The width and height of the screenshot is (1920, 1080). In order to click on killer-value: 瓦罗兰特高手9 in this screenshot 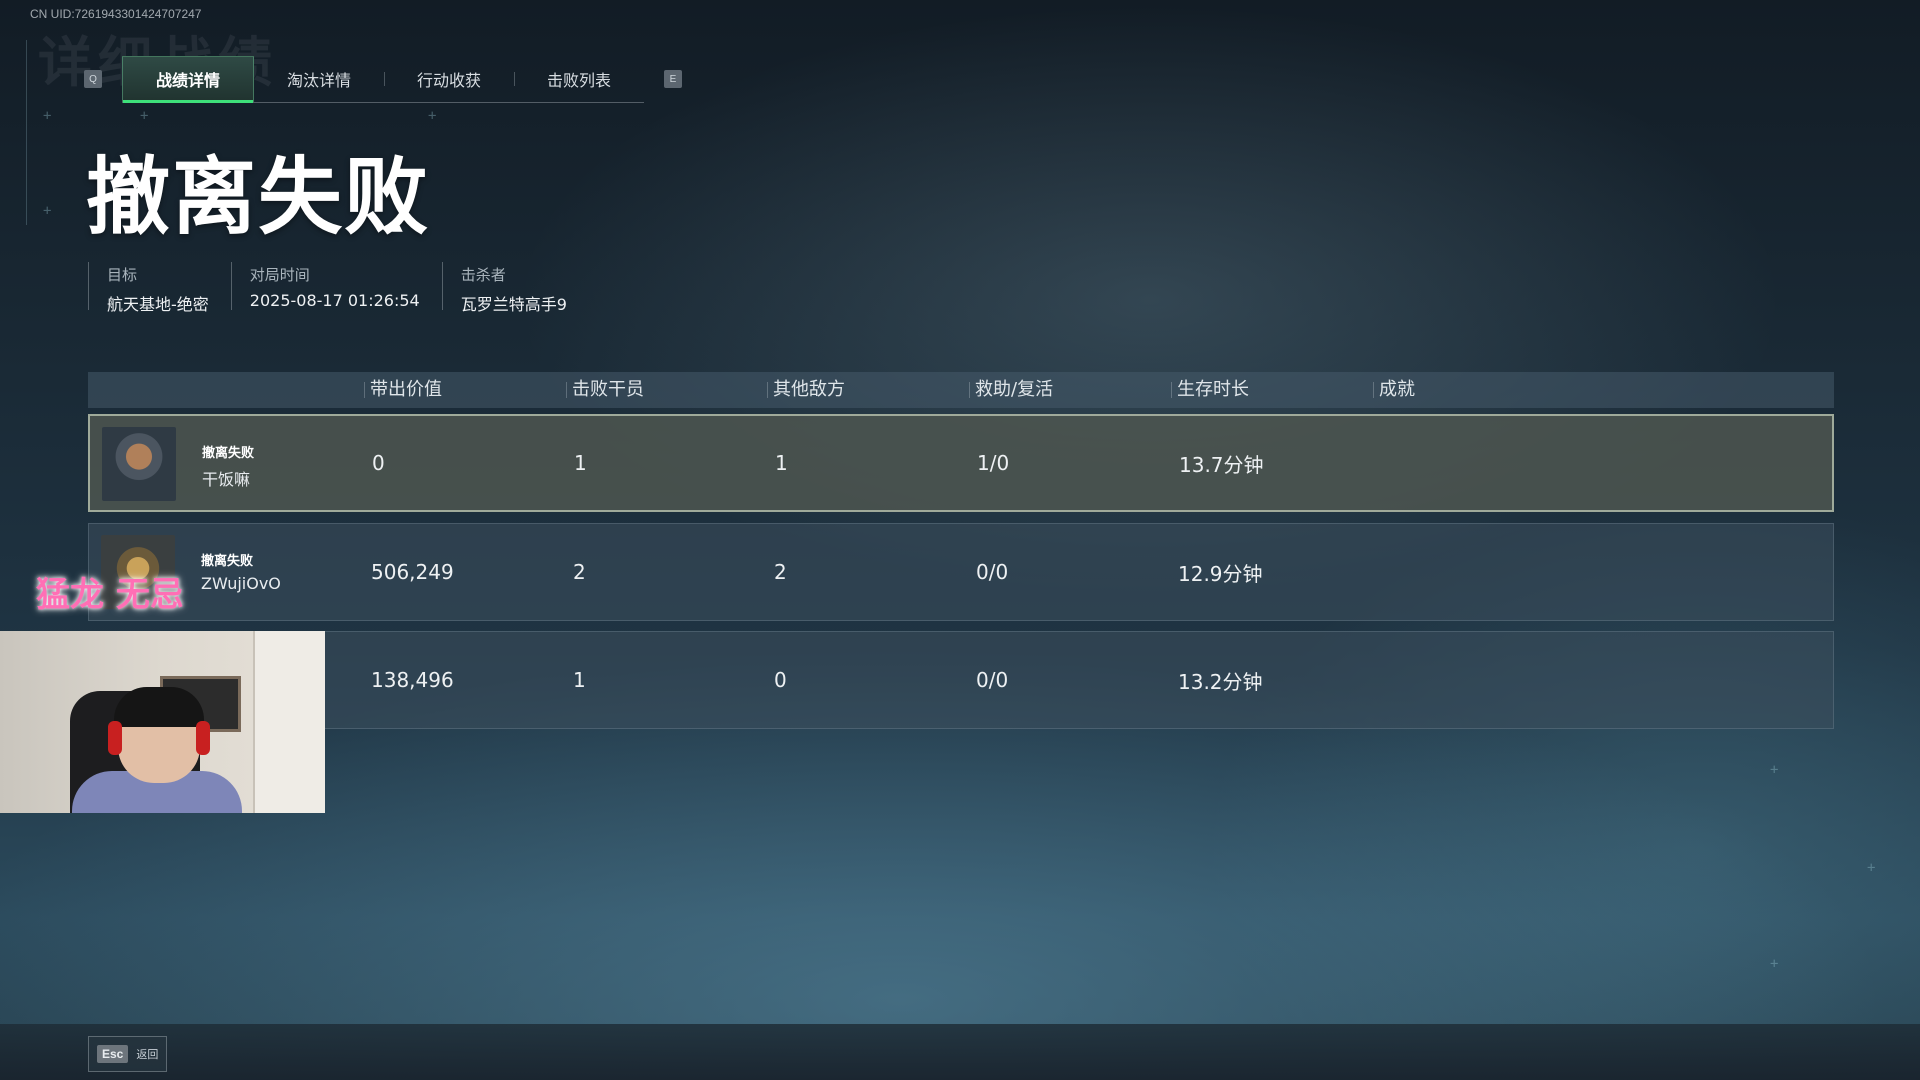, I will do `click(513, 304)`.